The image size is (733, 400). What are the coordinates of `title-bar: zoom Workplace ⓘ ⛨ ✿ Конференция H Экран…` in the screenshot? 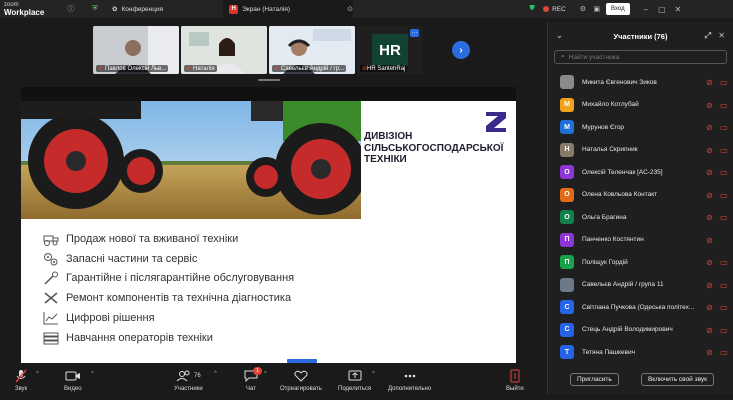 It's located at (366, 9).